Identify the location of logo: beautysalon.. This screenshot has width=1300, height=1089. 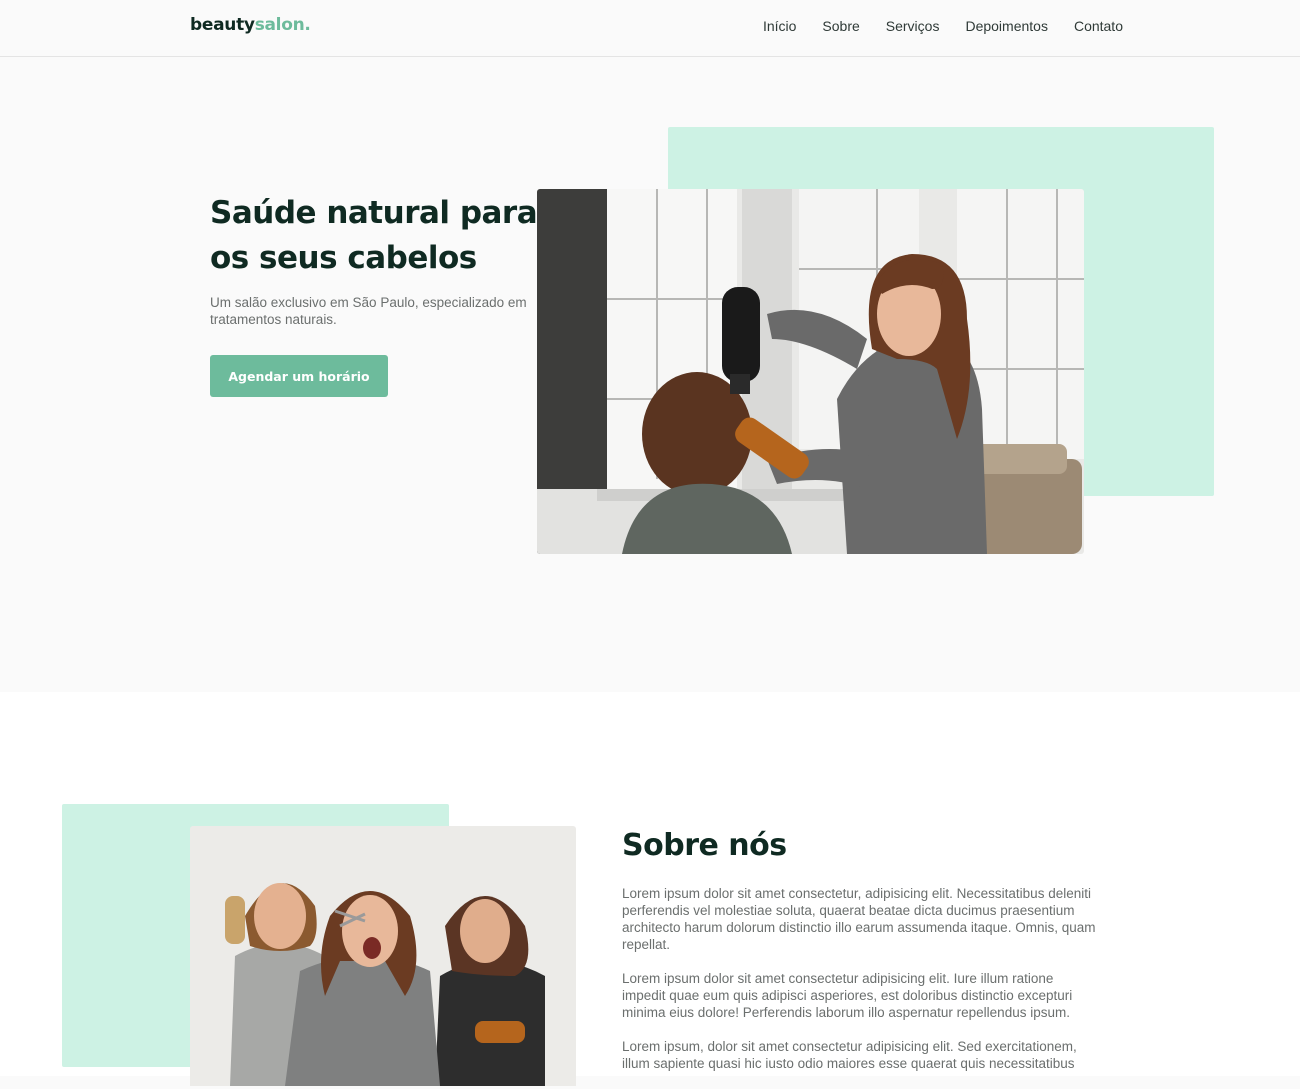
(250, 25).